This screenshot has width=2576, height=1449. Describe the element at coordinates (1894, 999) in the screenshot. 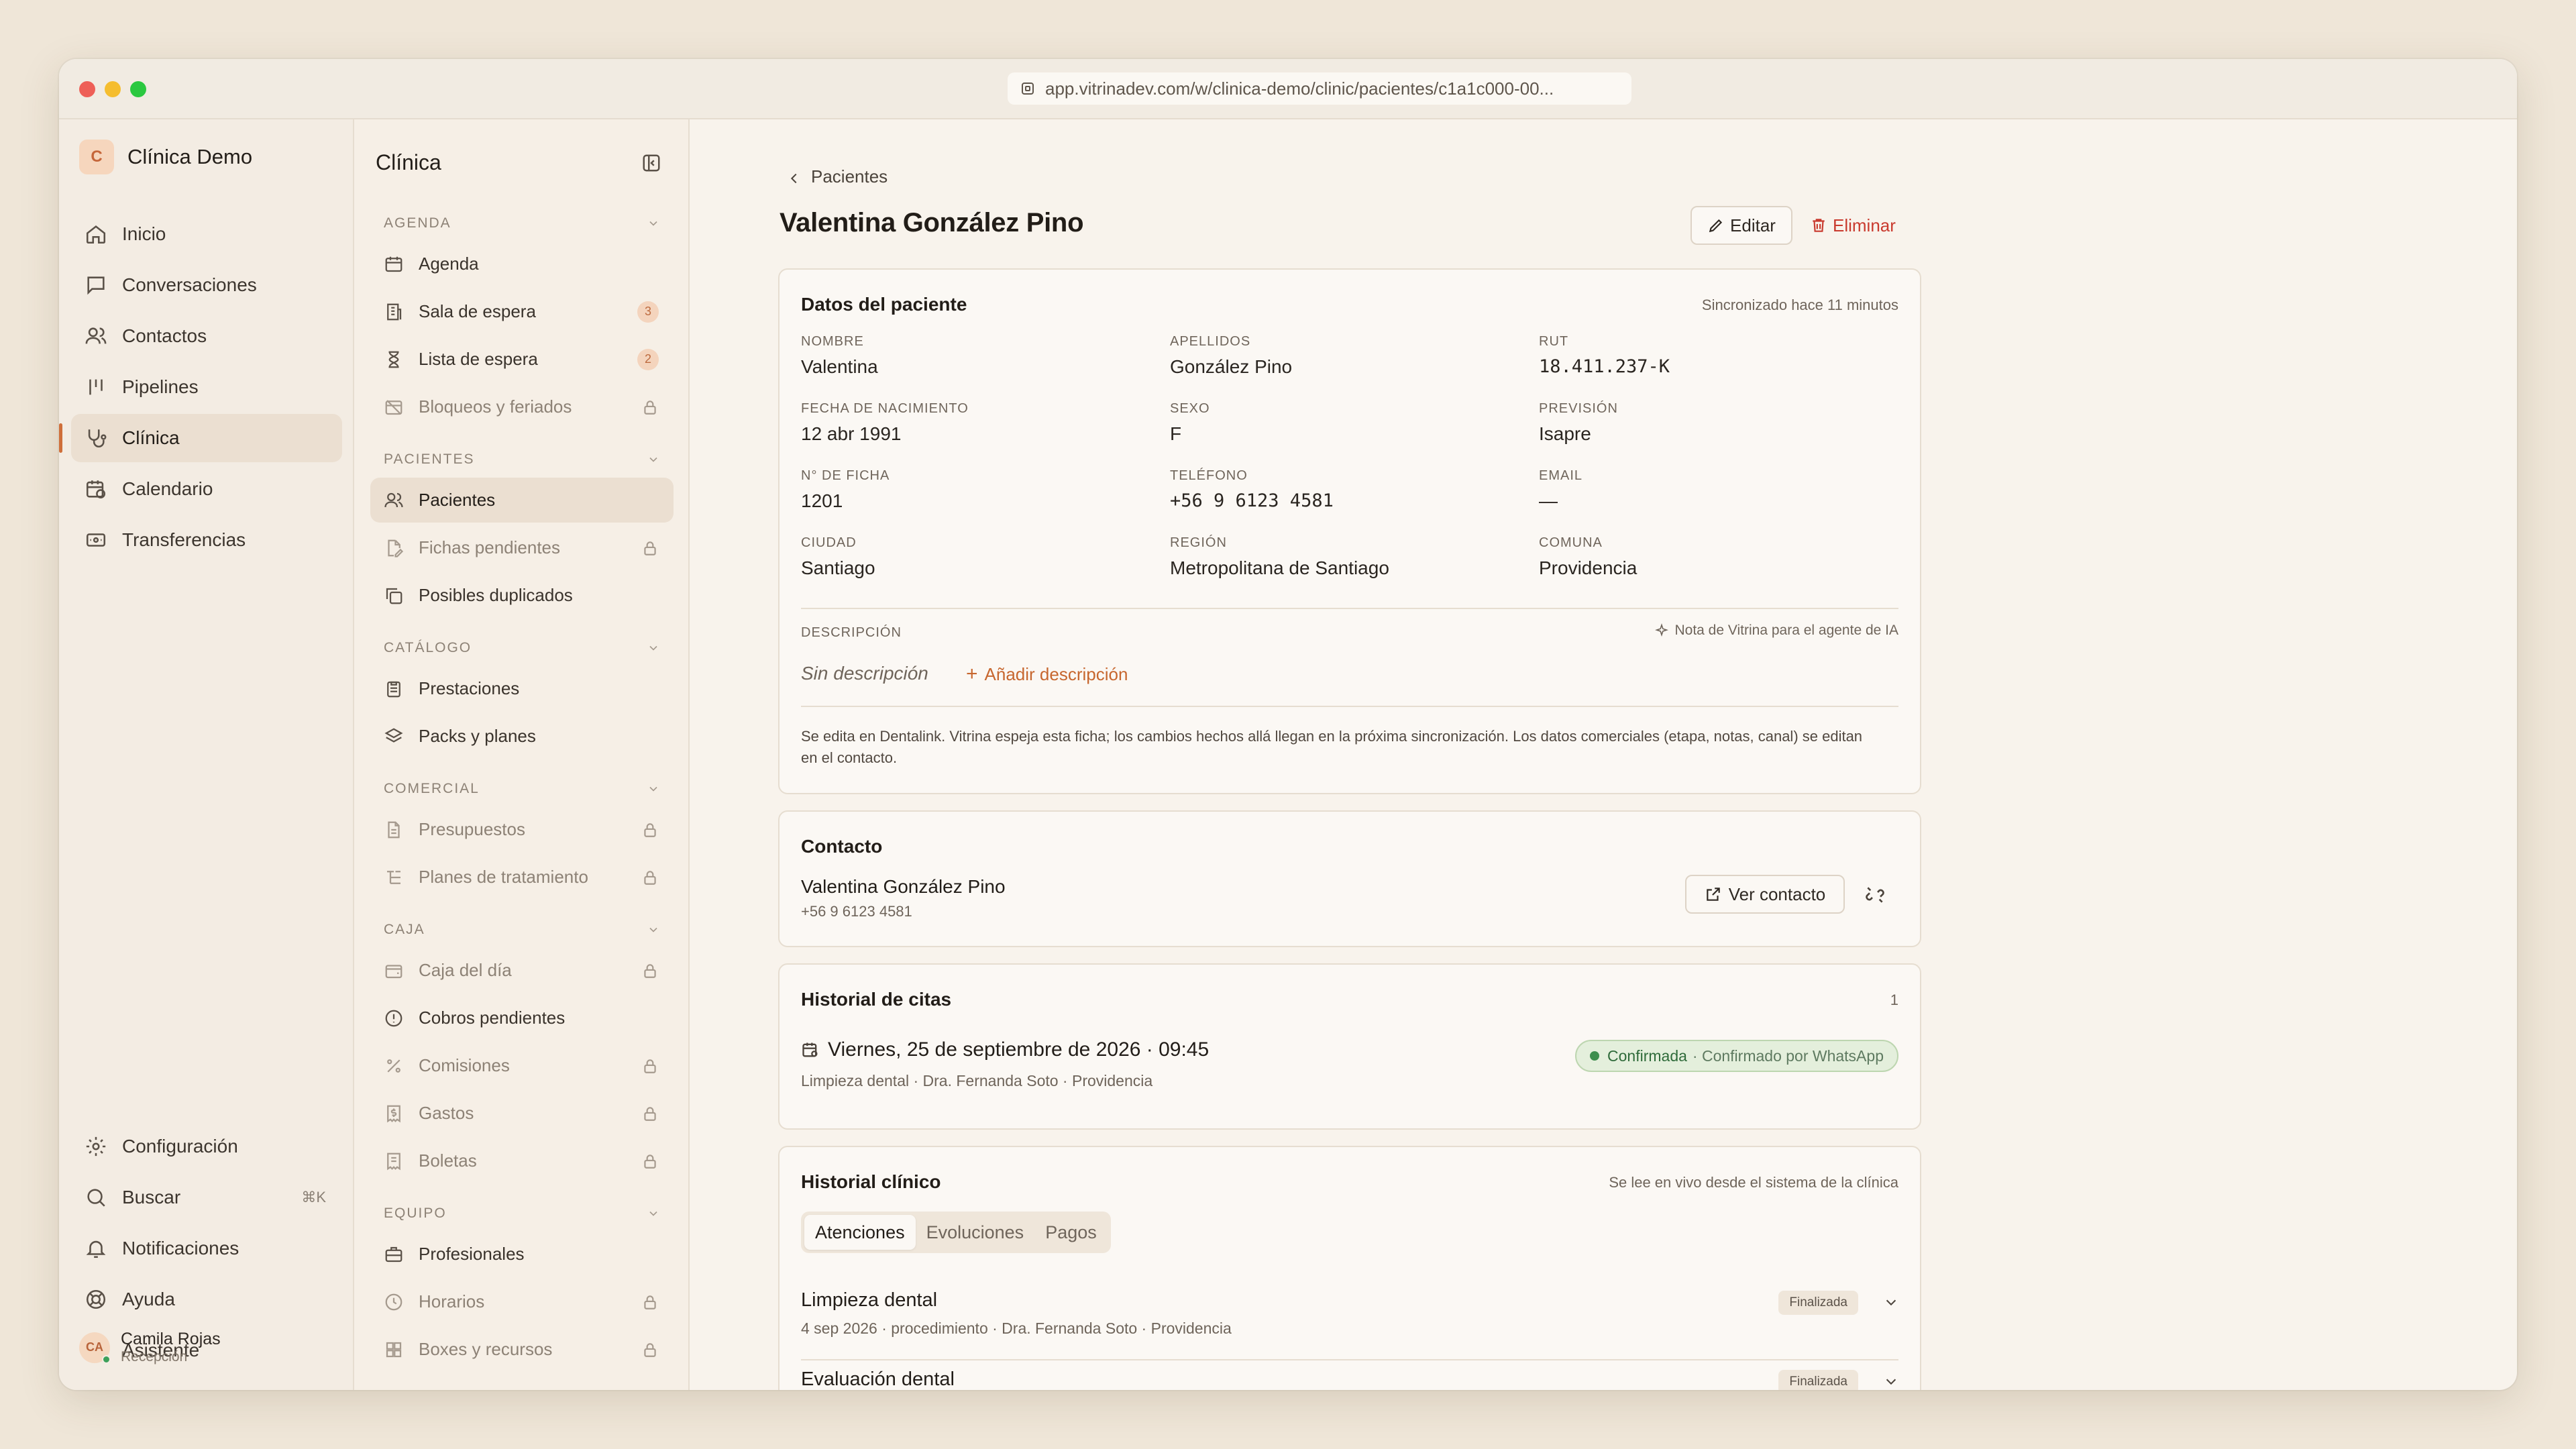

I see `appointments-count: 1` at that location.